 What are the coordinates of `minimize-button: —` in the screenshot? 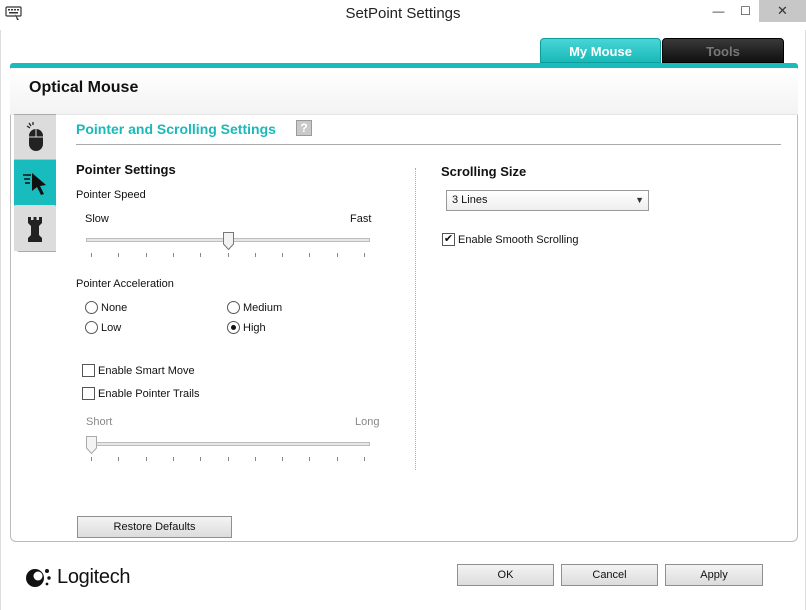 It's located at (718, 11).